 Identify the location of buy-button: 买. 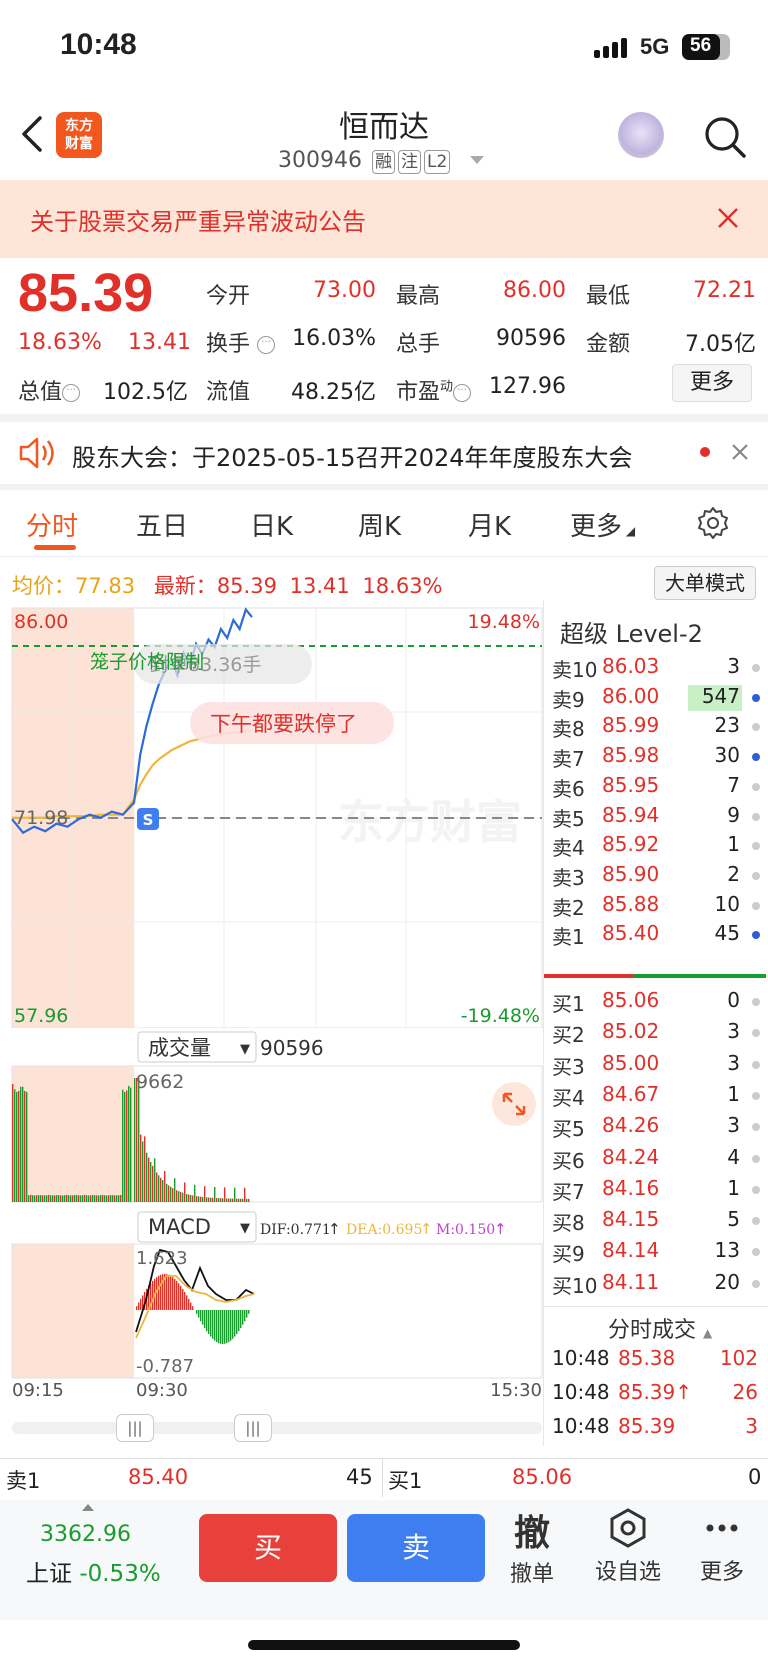
(268, 1548).